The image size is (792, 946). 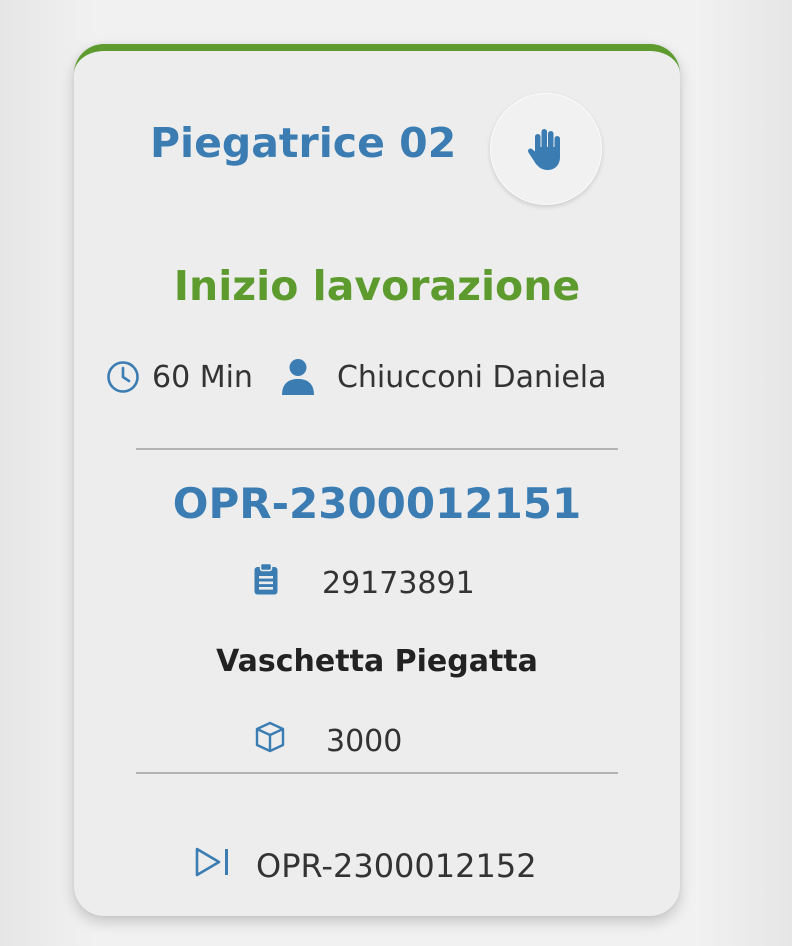 What do you see at coordinates (377, 449) in the screenshot?
I see `divider-top` at bounding box center [377, 449].